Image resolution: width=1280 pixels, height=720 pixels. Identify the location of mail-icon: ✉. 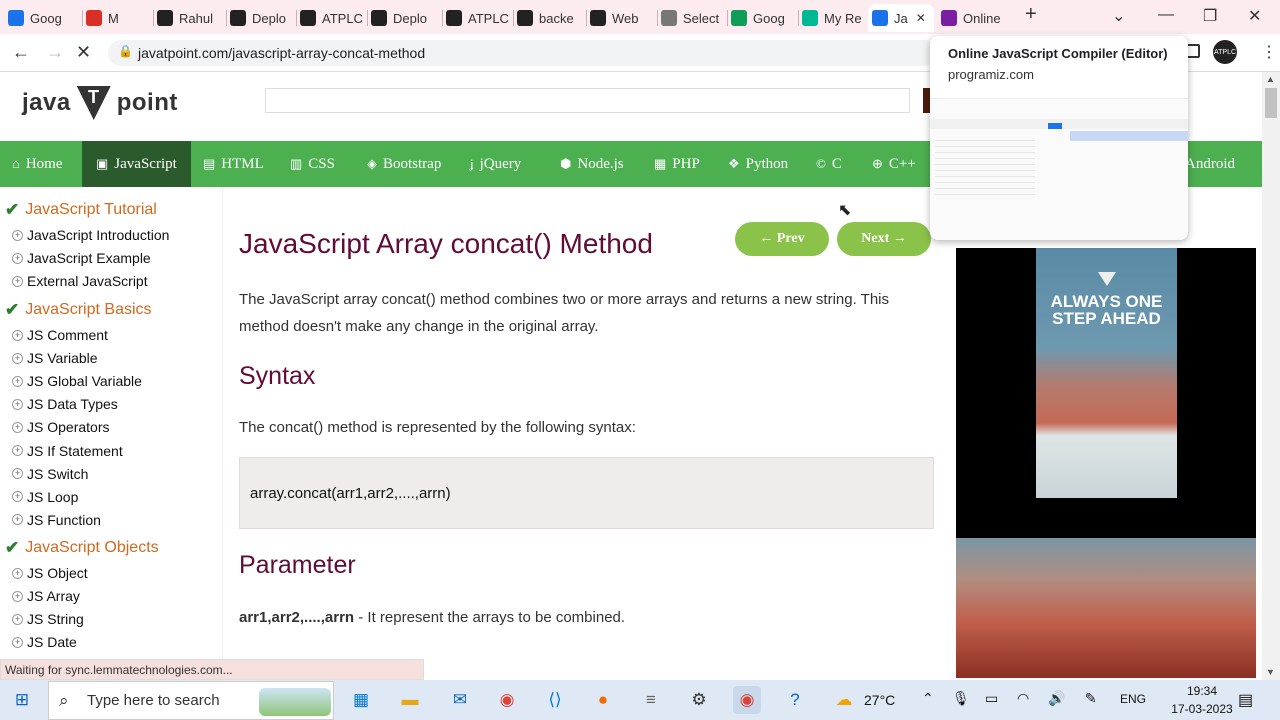
(460, 700).